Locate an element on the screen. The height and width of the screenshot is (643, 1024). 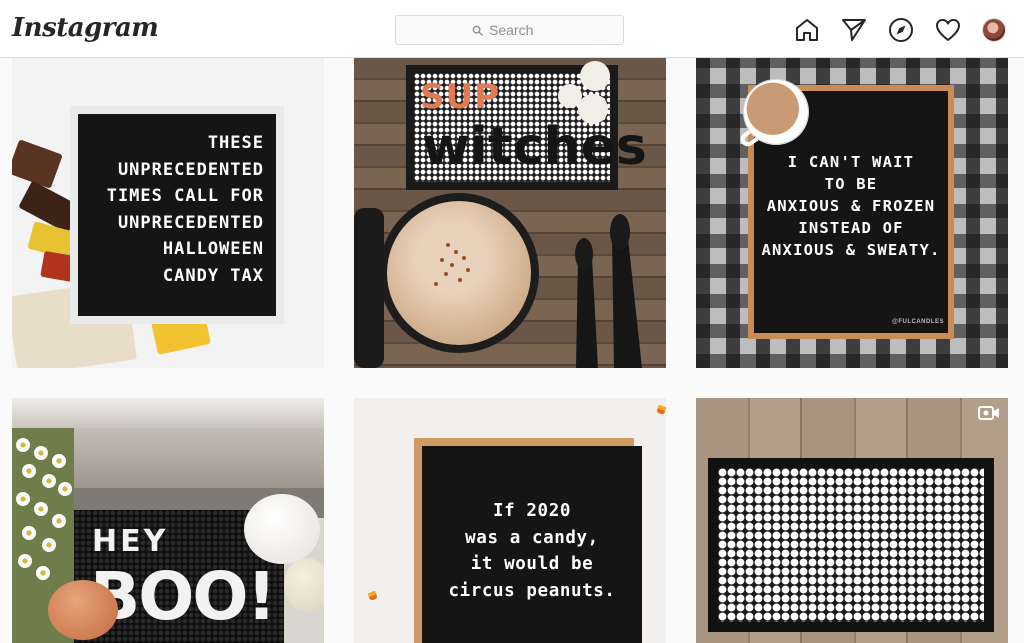
instagram-logo: Instagram is located at coordinates (85, 28).